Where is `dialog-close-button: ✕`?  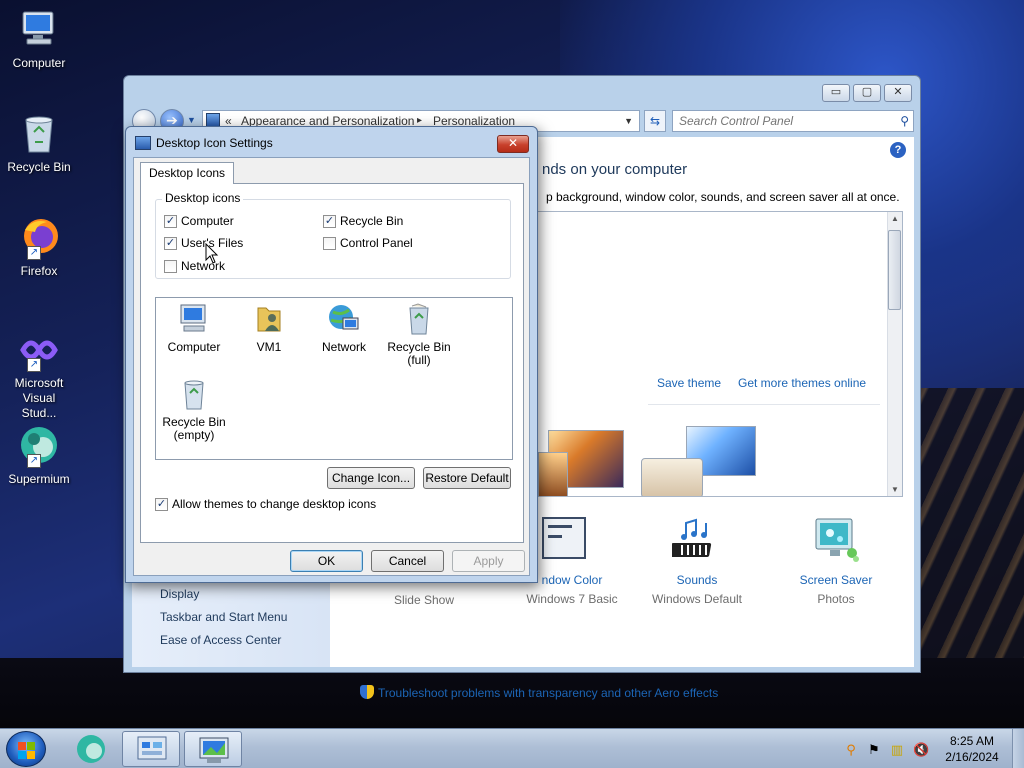 dialog-close-button: ✕ is located at coordinates (513, 144).